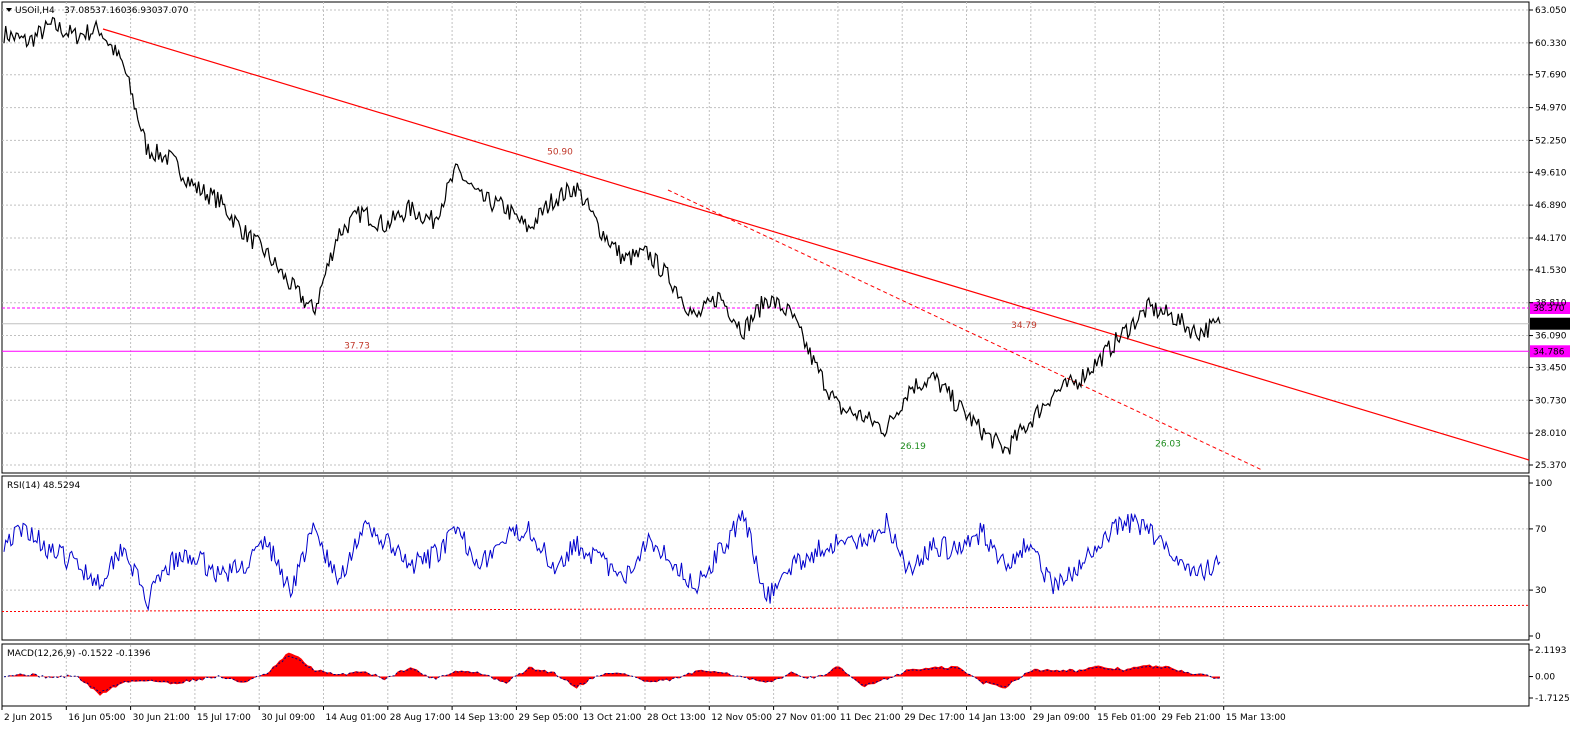  I want to click on x-tick-label: 12 Nov 05:00, so click(741, 718).